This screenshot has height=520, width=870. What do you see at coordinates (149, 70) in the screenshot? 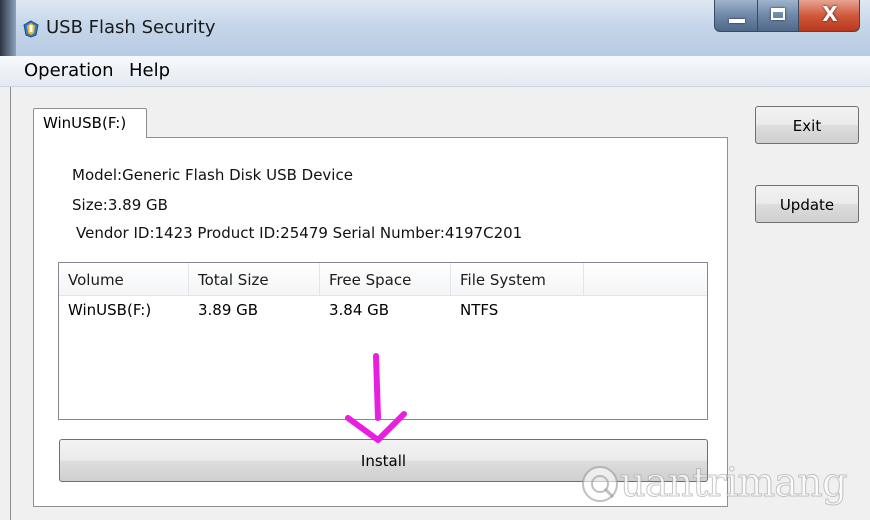
I see `menu-help: Help` at bounding box center [149, 70].